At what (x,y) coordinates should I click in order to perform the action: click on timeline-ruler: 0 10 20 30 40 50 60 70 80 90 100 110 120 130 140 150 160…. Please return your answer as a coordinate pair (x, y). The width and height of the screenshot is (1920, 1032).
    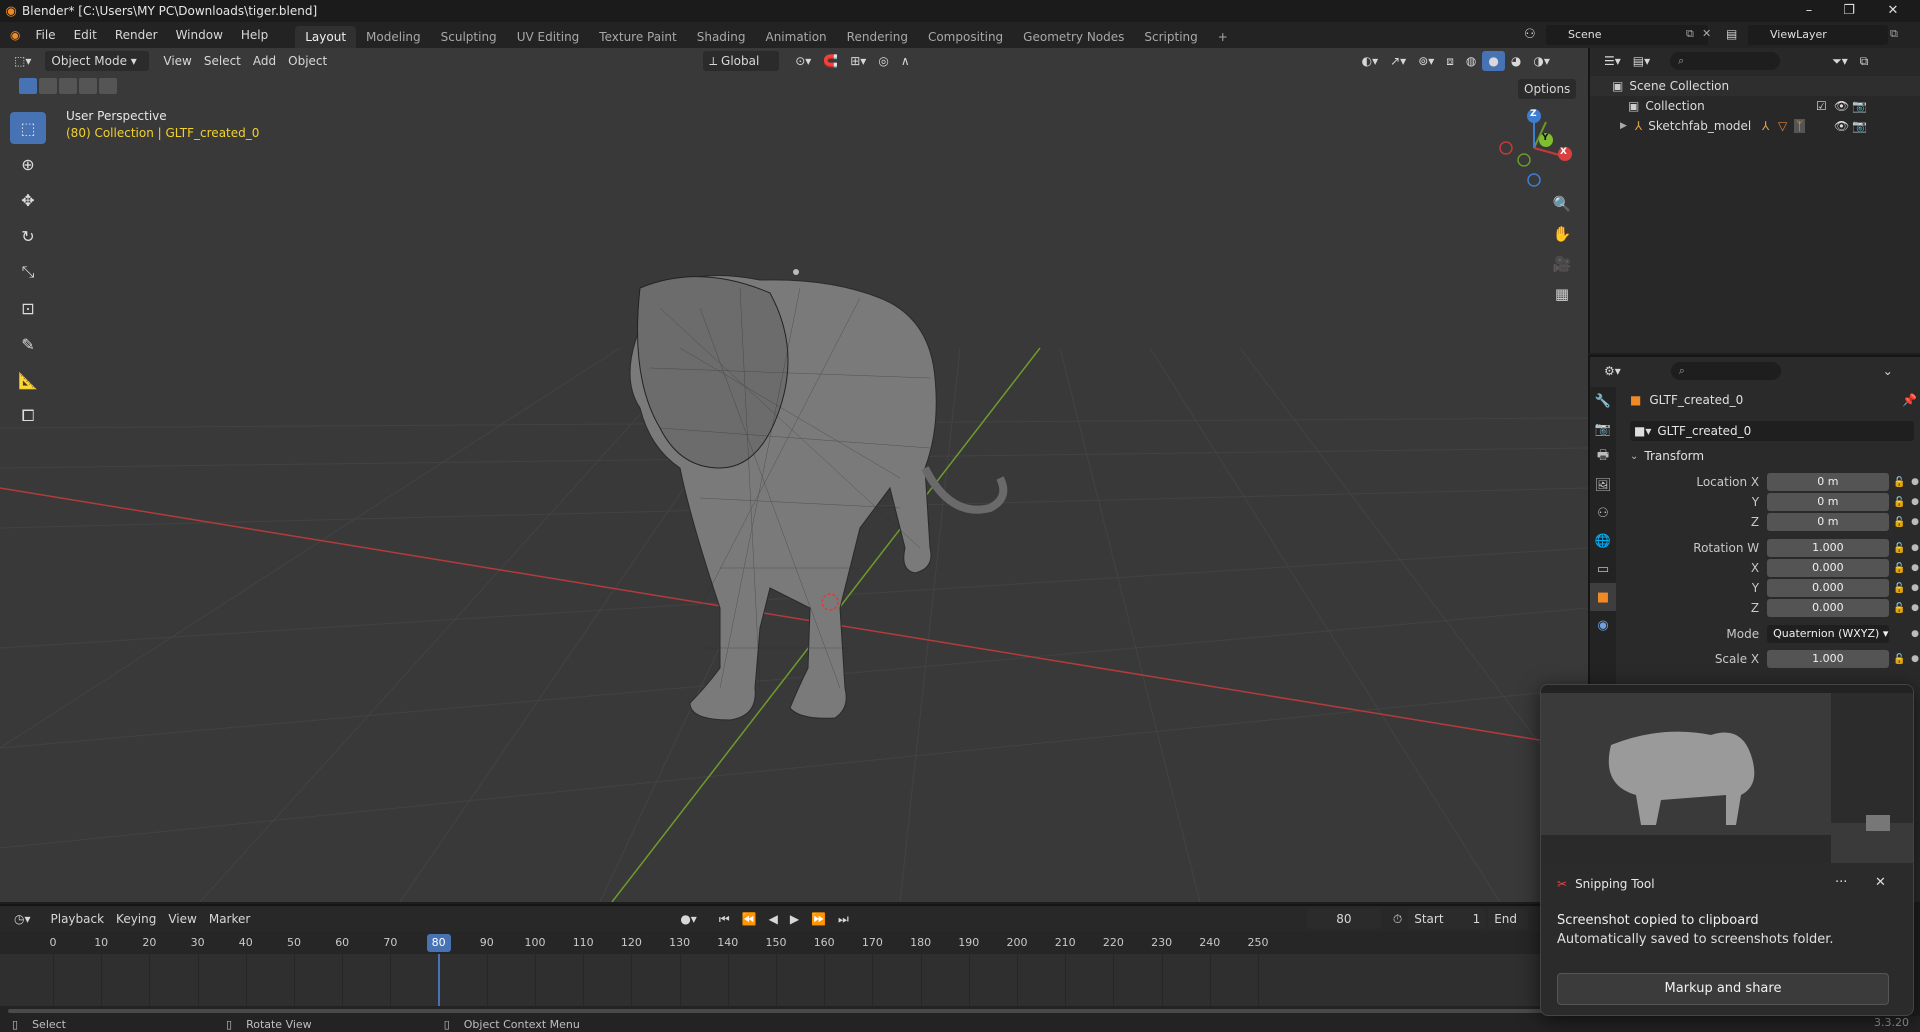
    Looking at the image, I should click on (794, 943).